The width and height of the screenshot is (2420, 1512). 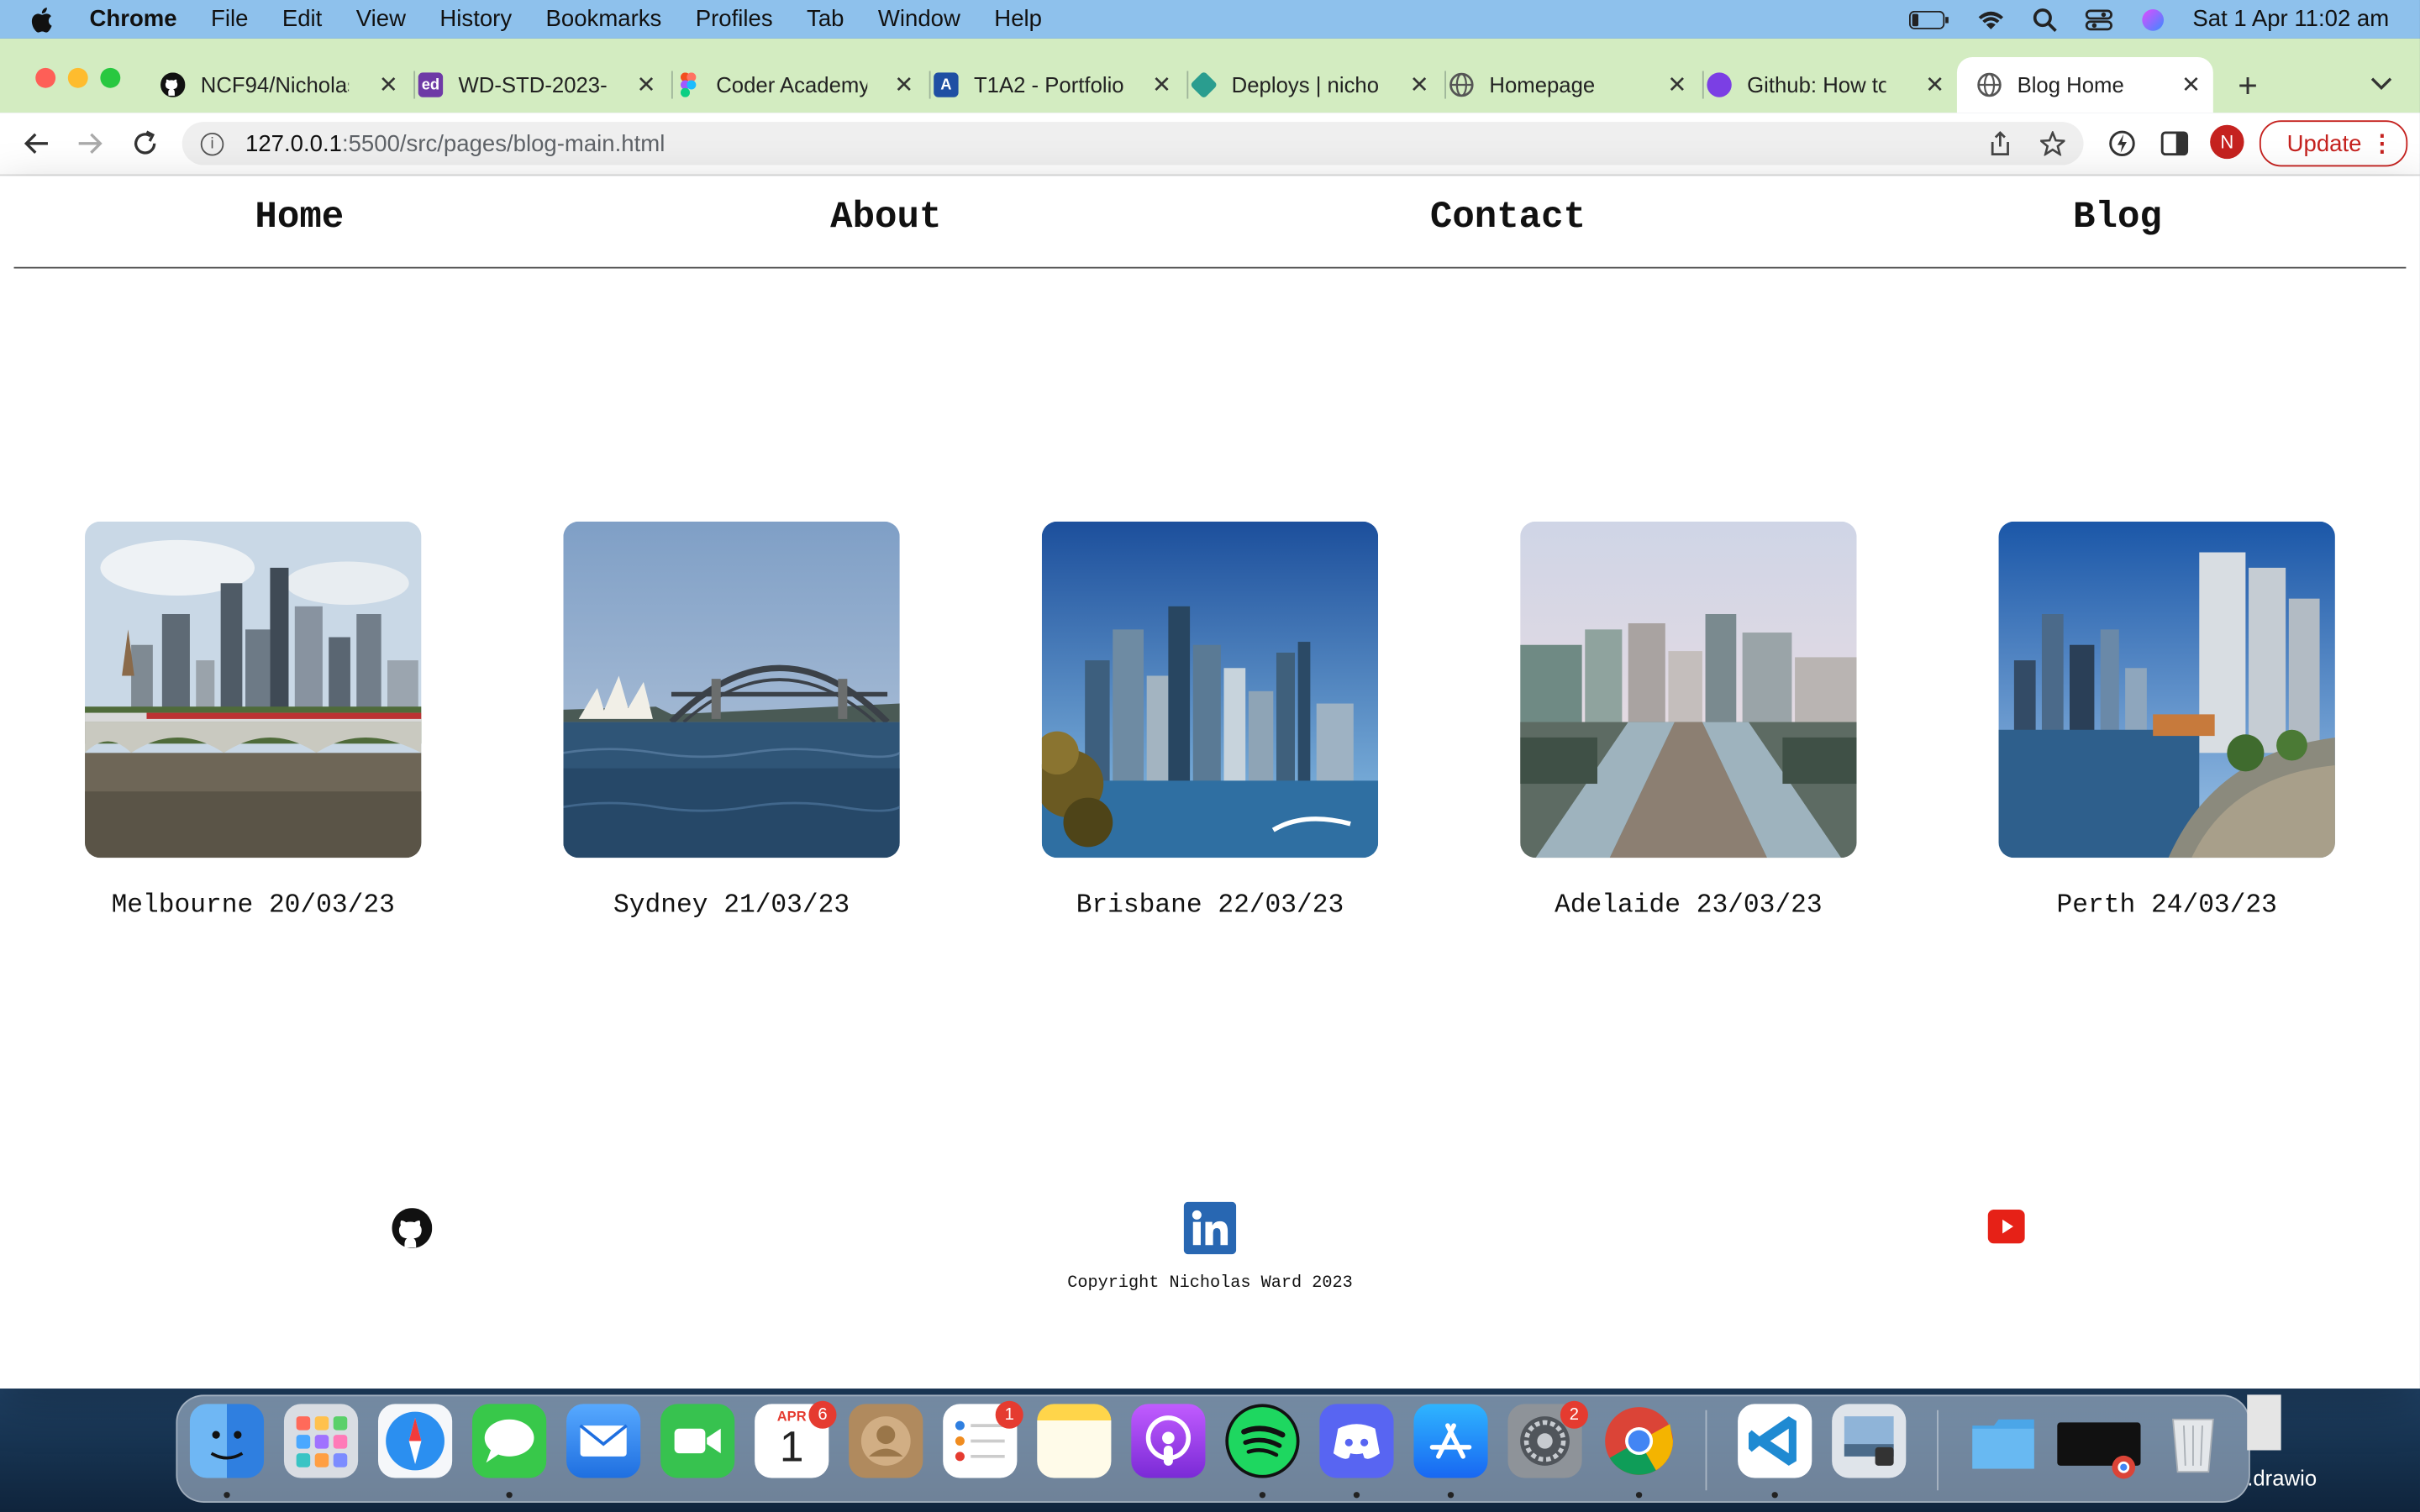 What do you see at coordinates (792, 1446) in the screenshot?
I see `calendar-day: 1` at bounding box center [792, 1446].